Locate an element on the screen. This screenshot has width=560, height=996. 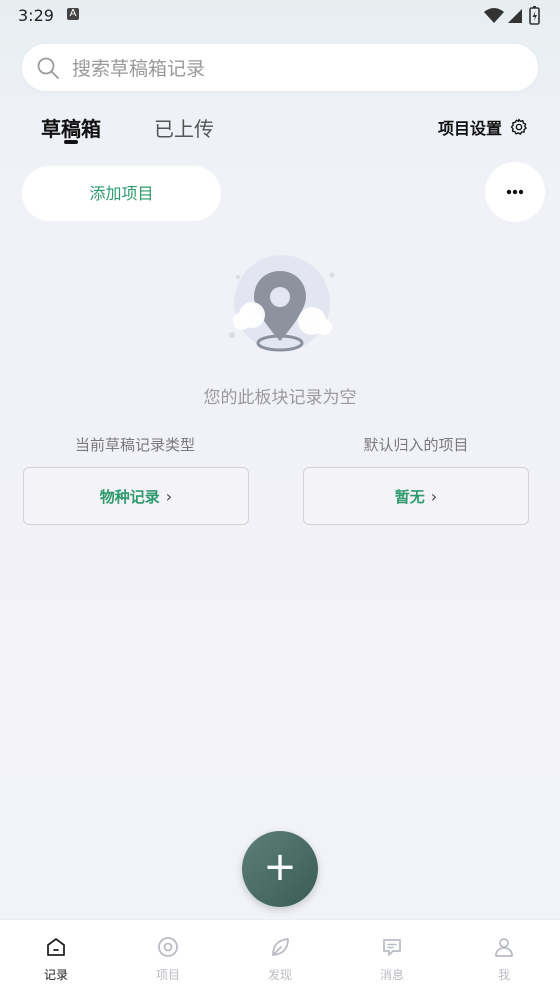
plus-icon: + is located at coordinates (280, 867).